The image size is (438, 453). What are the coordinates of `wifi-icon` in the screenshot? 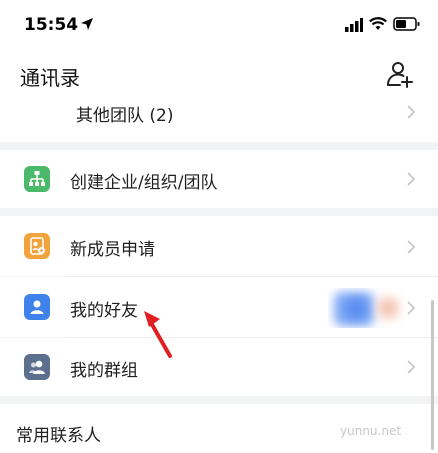 It's located at (378, 23).